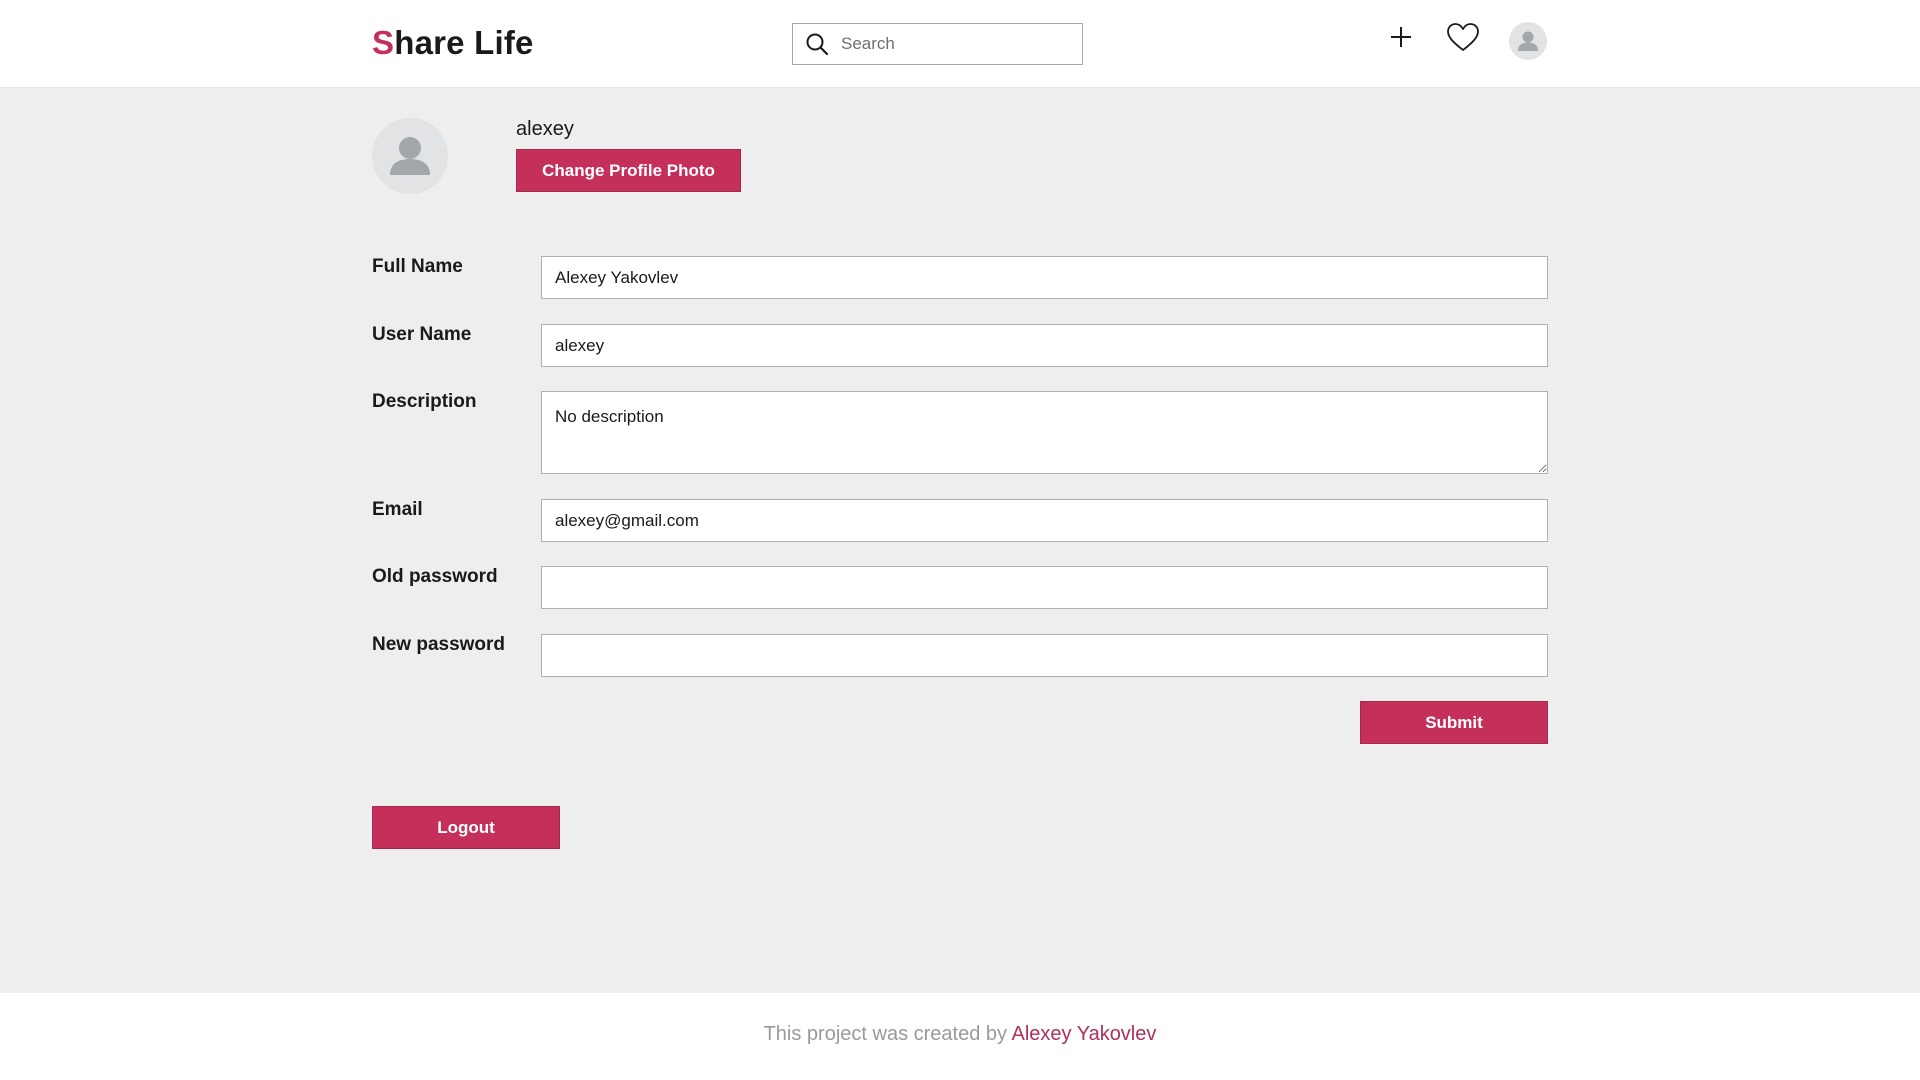 This screenshot has height=1080, width=1920. I want to click on heart-icon, so click(1463, 37).